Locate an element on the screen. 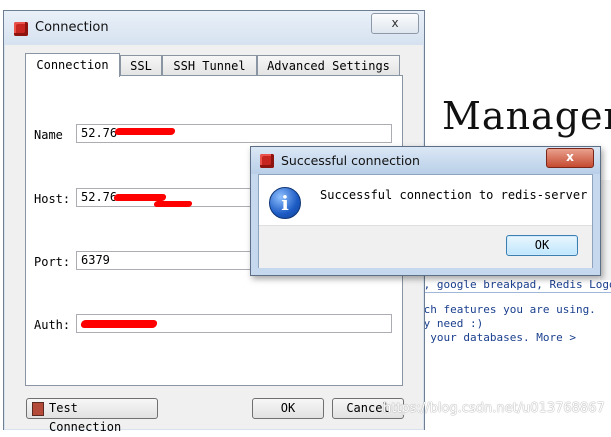  tab-ssh-tunnel: SSH Tunnel is located at coordinates (209, 65).